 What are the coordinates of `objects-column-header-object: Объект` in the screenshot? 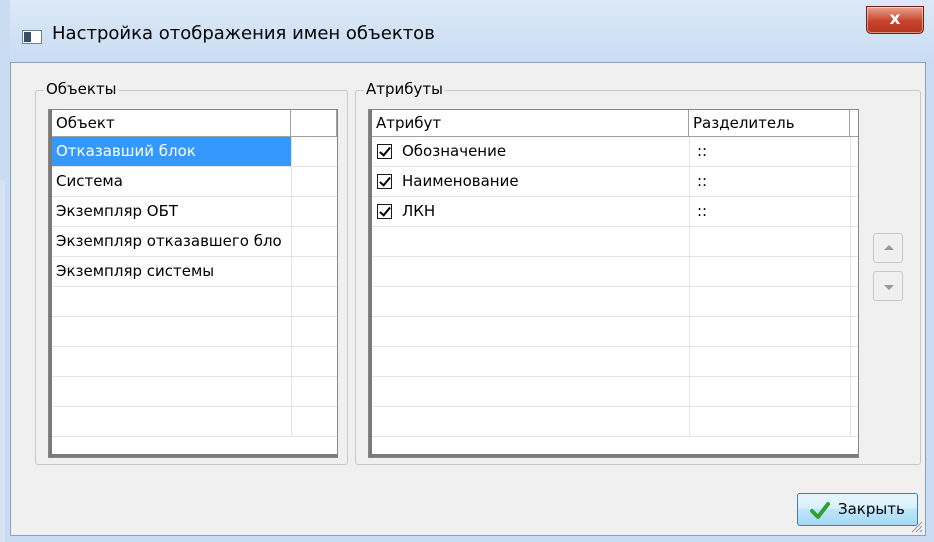 It's located at (171, 123).